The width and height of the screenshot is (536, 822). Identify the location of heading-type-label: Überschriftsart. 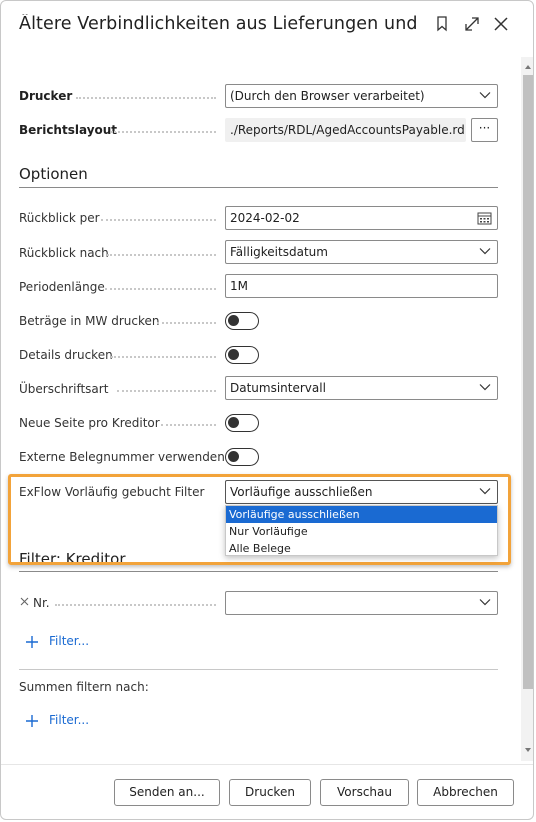
(64, 389).